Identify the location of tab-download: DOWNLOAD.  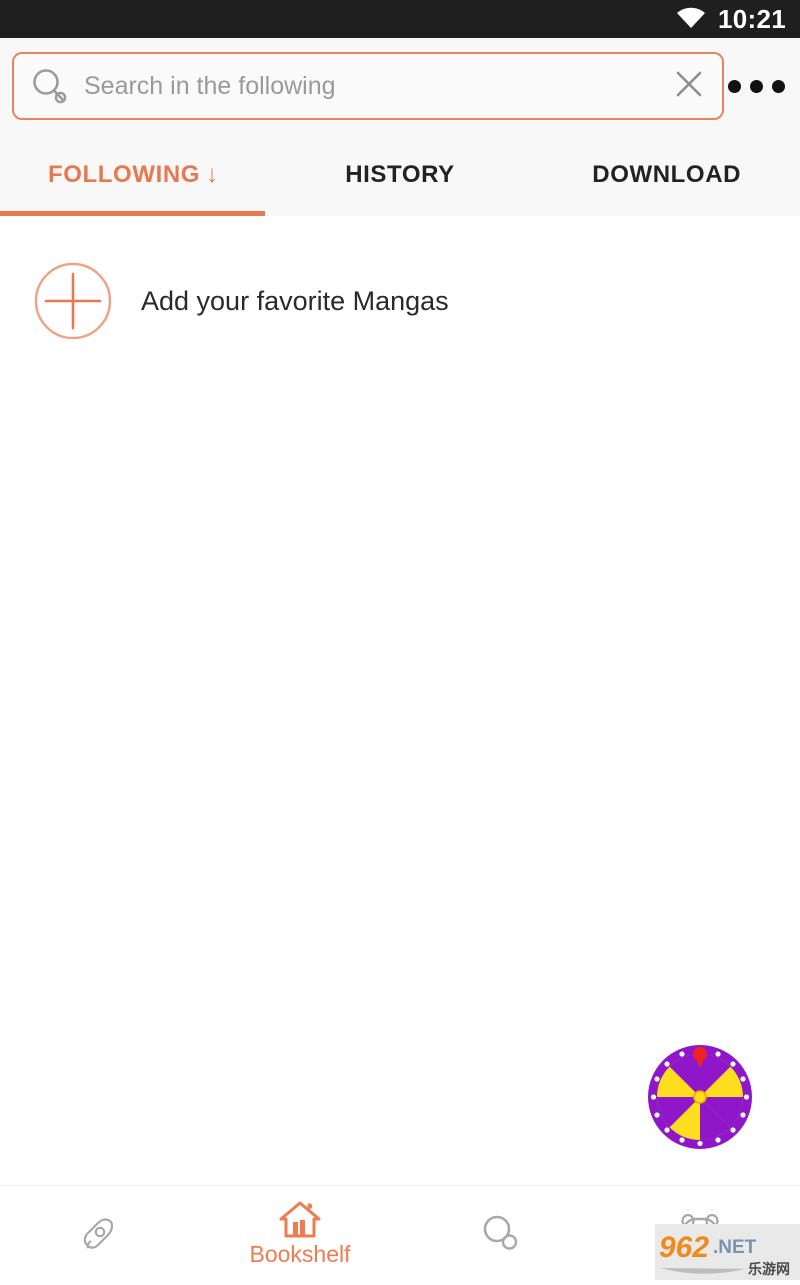
(666, 175).